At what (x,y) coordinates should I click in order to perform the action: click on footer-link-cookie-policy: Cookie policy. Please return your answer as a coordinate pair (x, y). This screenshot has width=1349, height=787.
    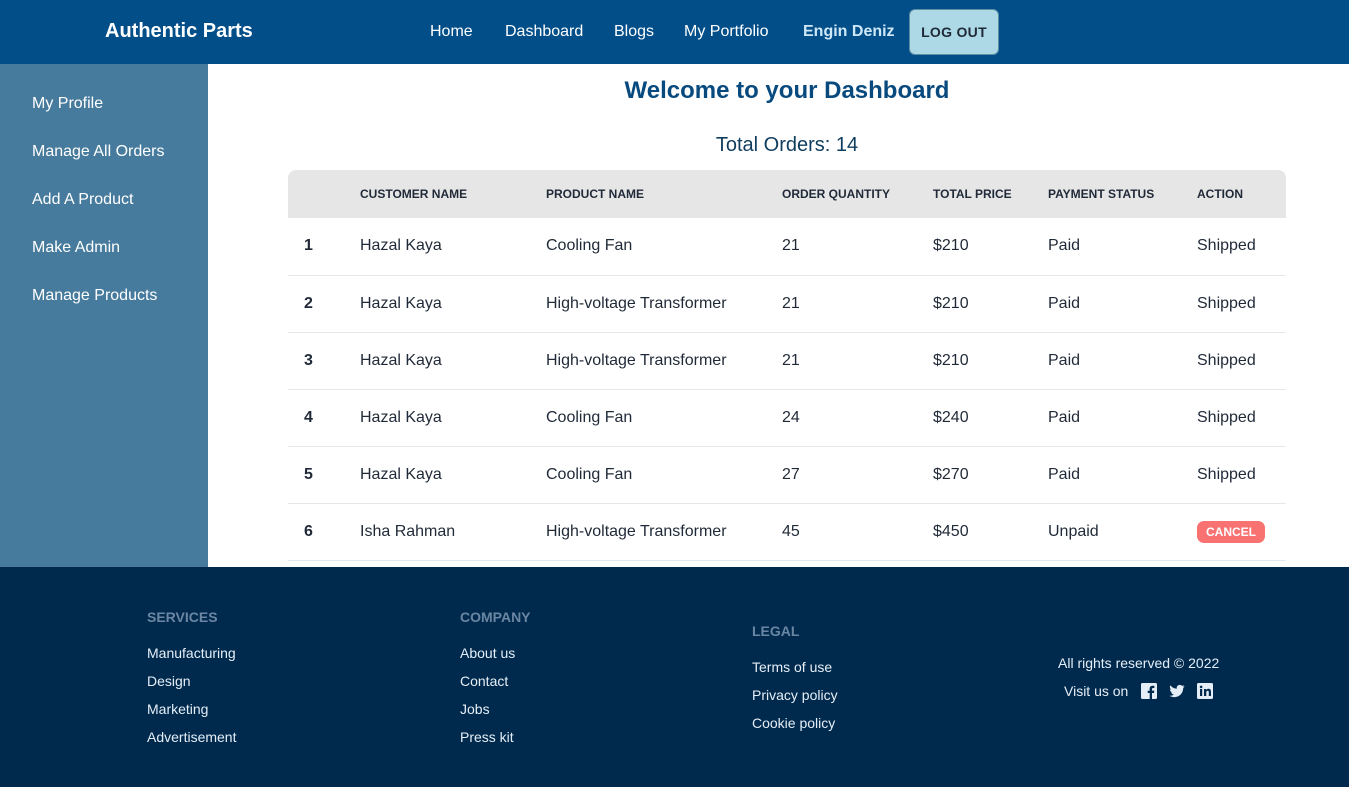
    Looking at the image, I should click on (793, 723).